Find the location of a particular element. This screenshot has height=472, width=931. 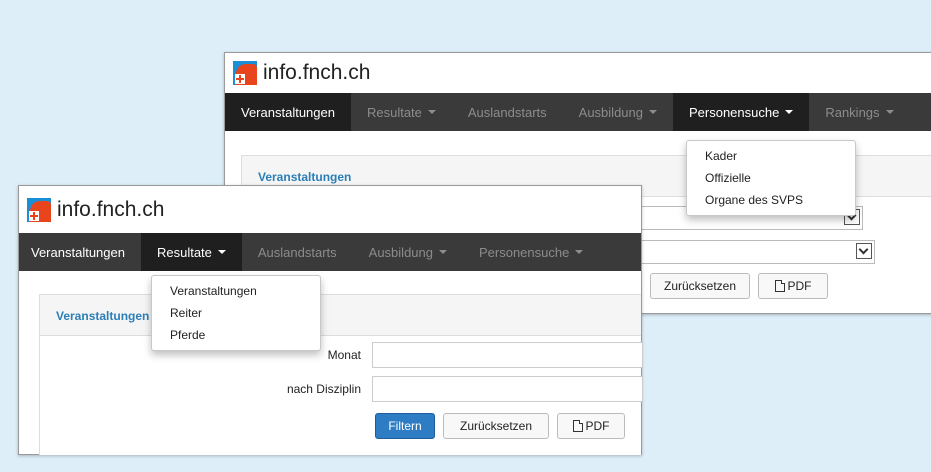

discipline-label: nach Disziplin is located at coordinates (323, 389).